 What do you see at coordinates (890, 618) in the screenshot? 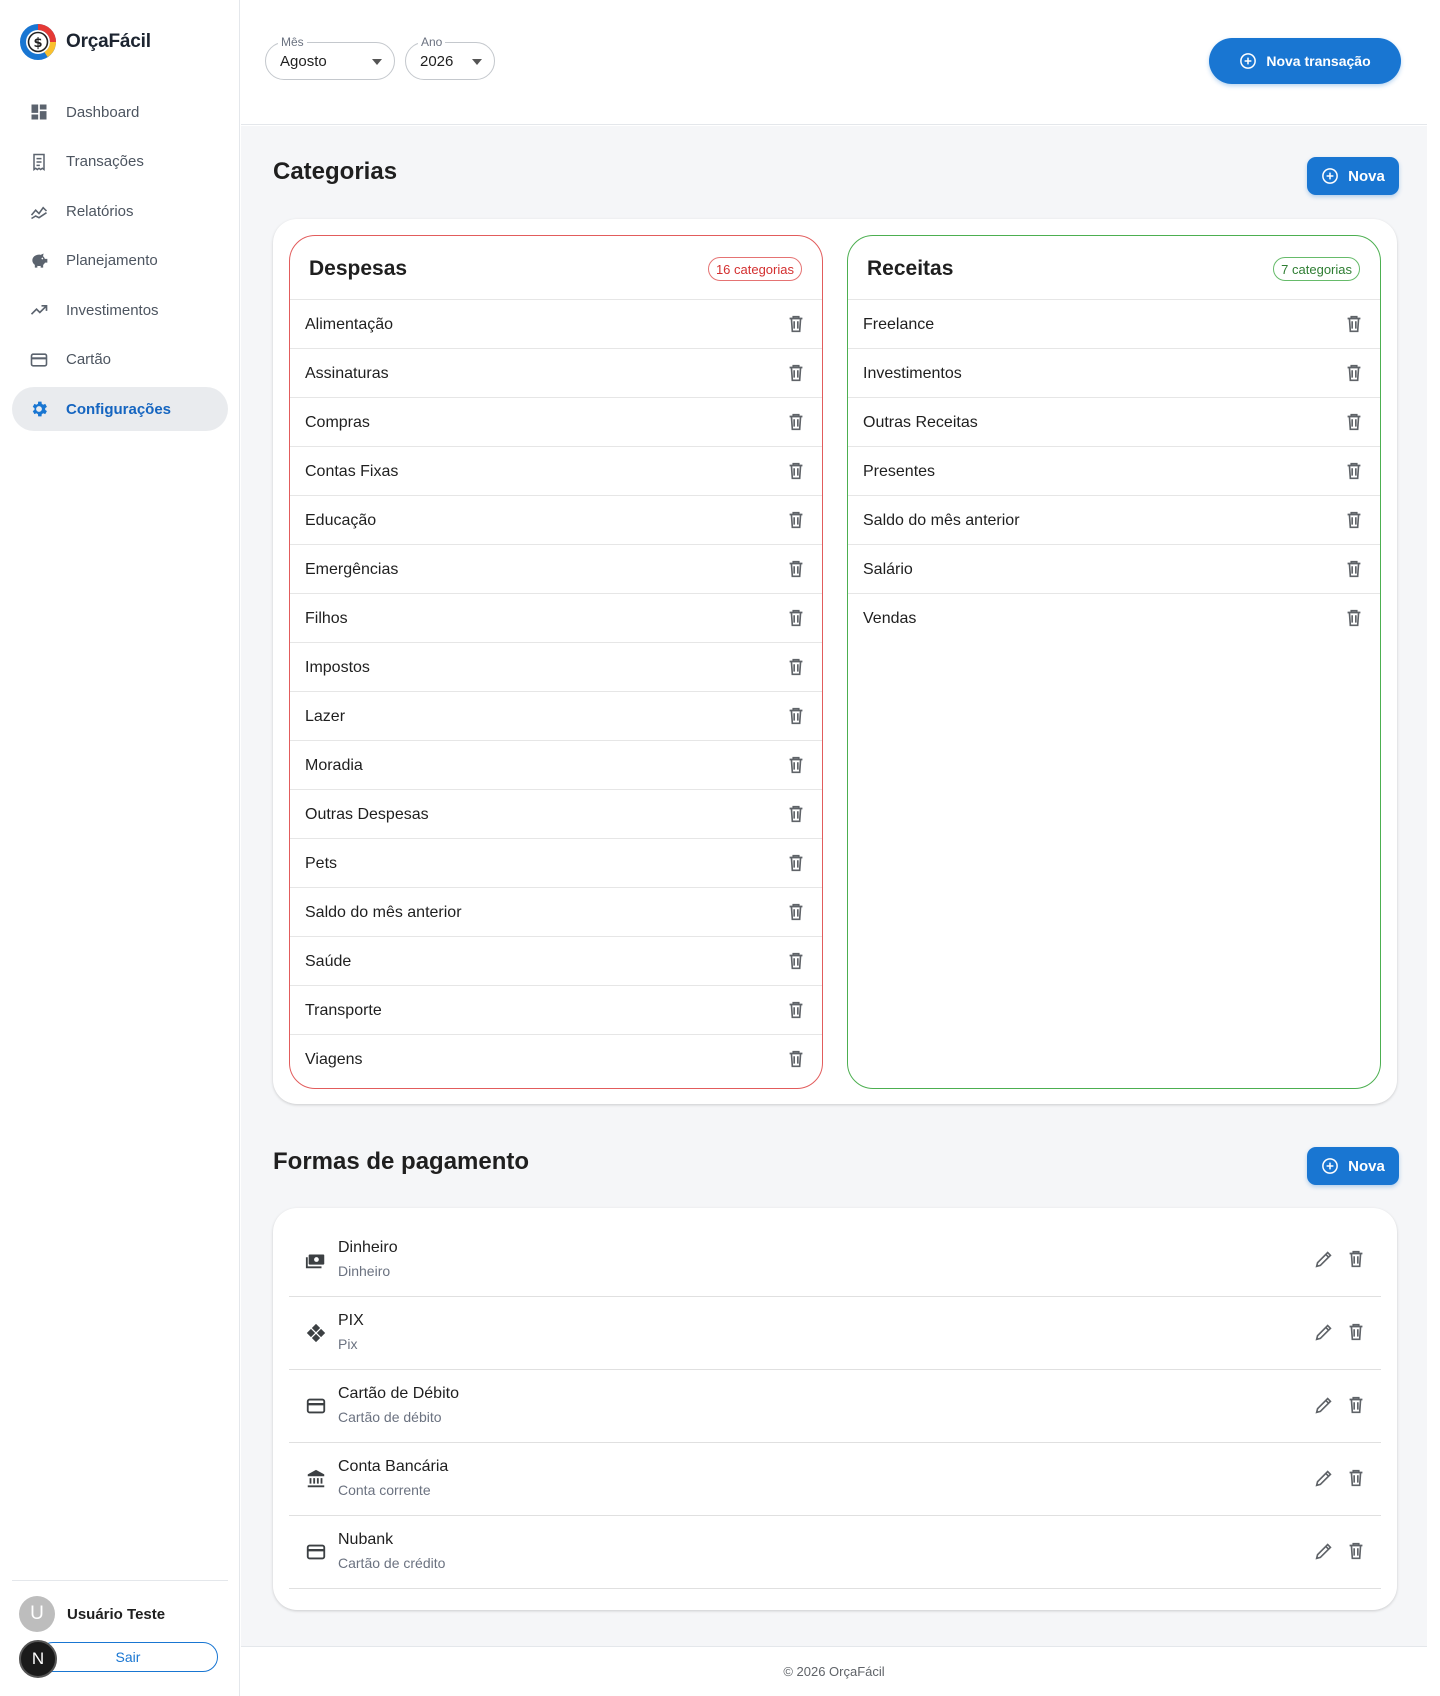
I see `category-name: Vendas` at bounding box center [890, 618].